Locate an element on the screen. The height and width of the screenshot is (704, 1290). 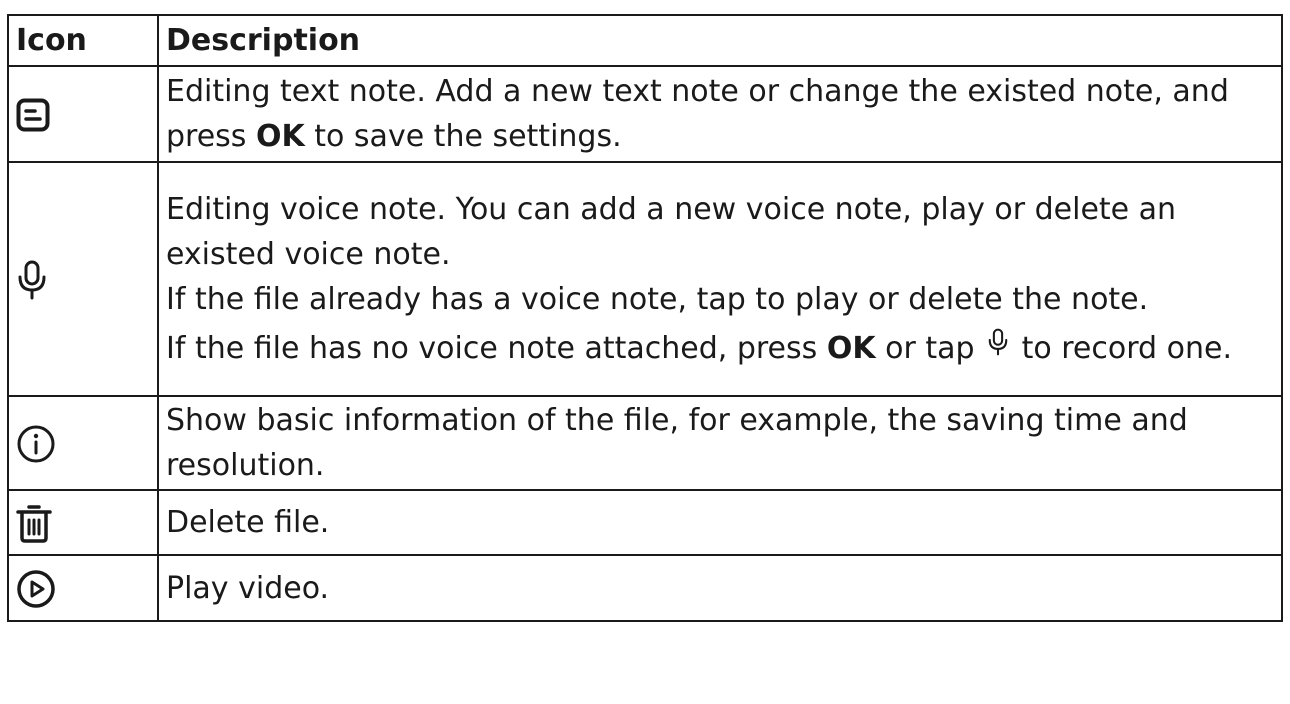
table-row: Delete file. is located at coordinates (645, 522).